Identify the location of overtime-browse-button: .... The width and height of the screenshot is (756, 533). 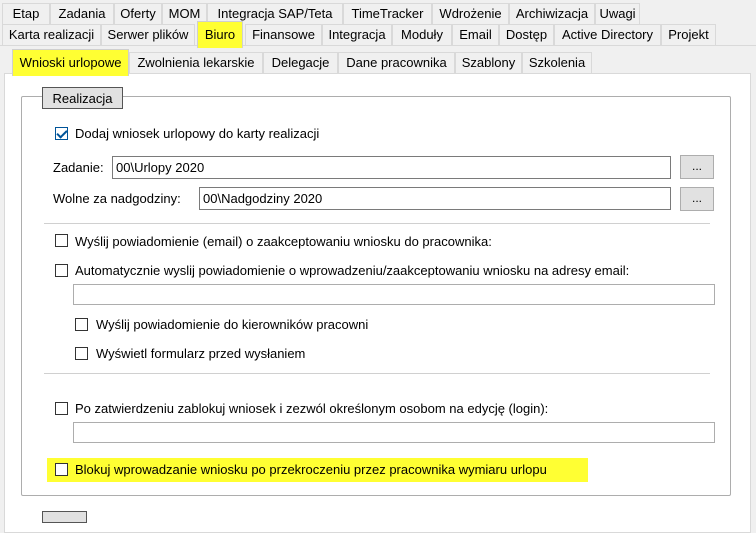
(697, 199).